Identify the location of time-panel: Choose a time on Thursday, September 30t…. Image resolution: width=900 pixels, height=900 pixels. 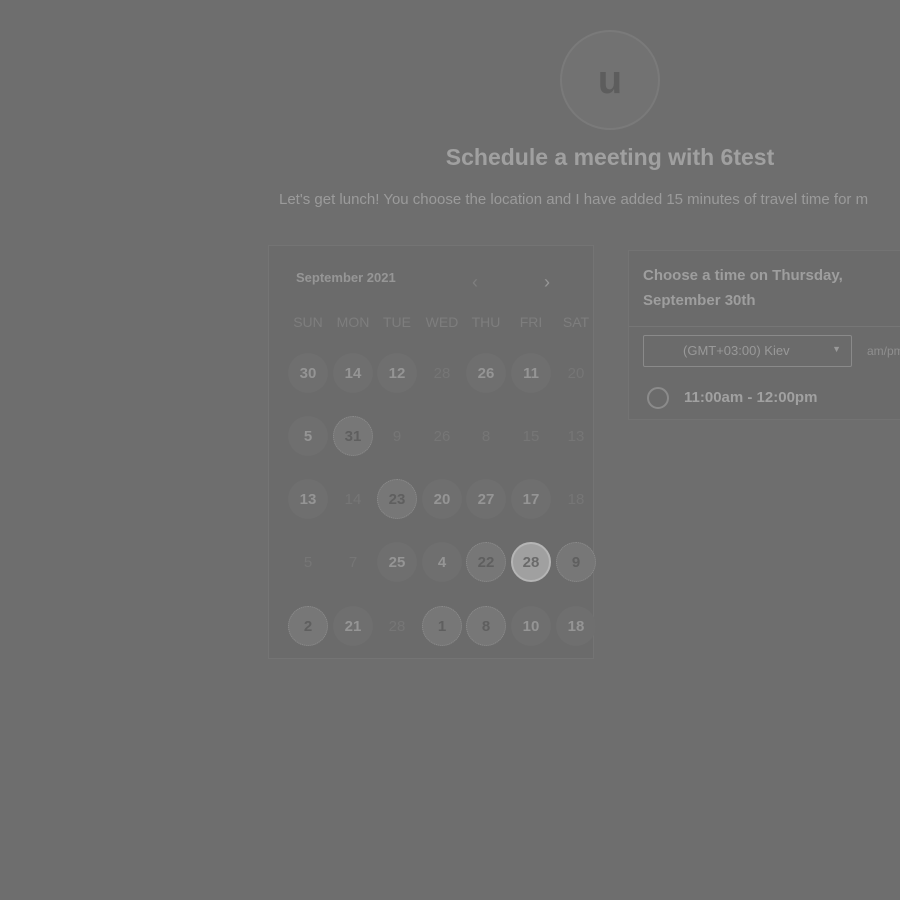
(764, 335).